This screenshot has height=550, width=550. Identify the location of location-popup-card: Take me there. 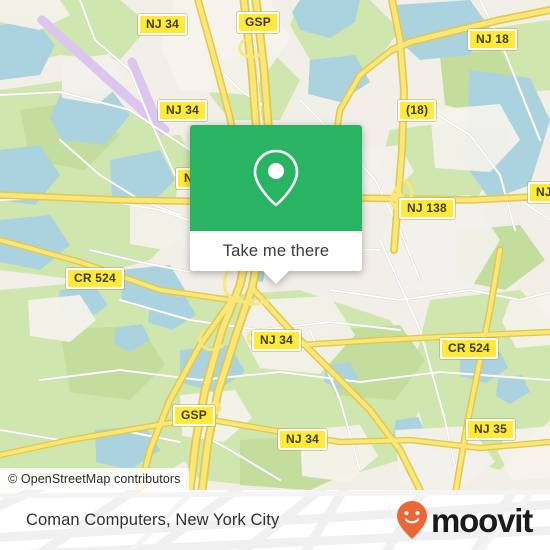
(276, 204).